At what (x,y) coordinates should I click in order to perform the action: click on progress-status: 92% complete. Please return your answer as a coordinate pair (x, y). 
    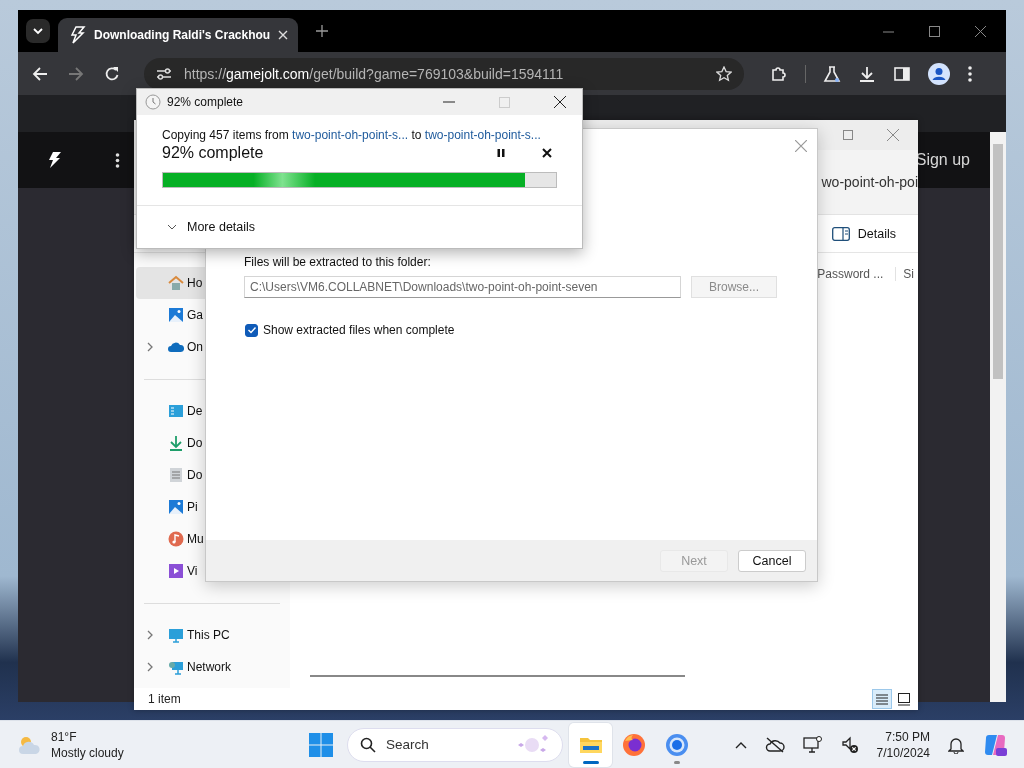
    Looking at the image, I should click on (213, 153).